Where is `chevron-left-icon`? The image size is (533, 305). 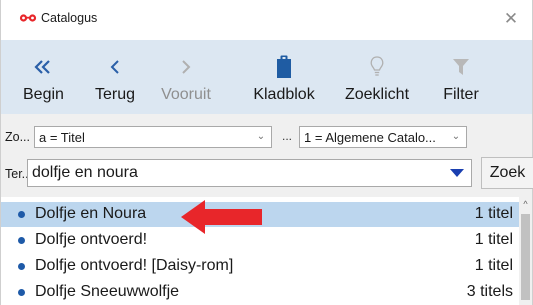 chevron-left-icon is located at coordinates (114, 67).